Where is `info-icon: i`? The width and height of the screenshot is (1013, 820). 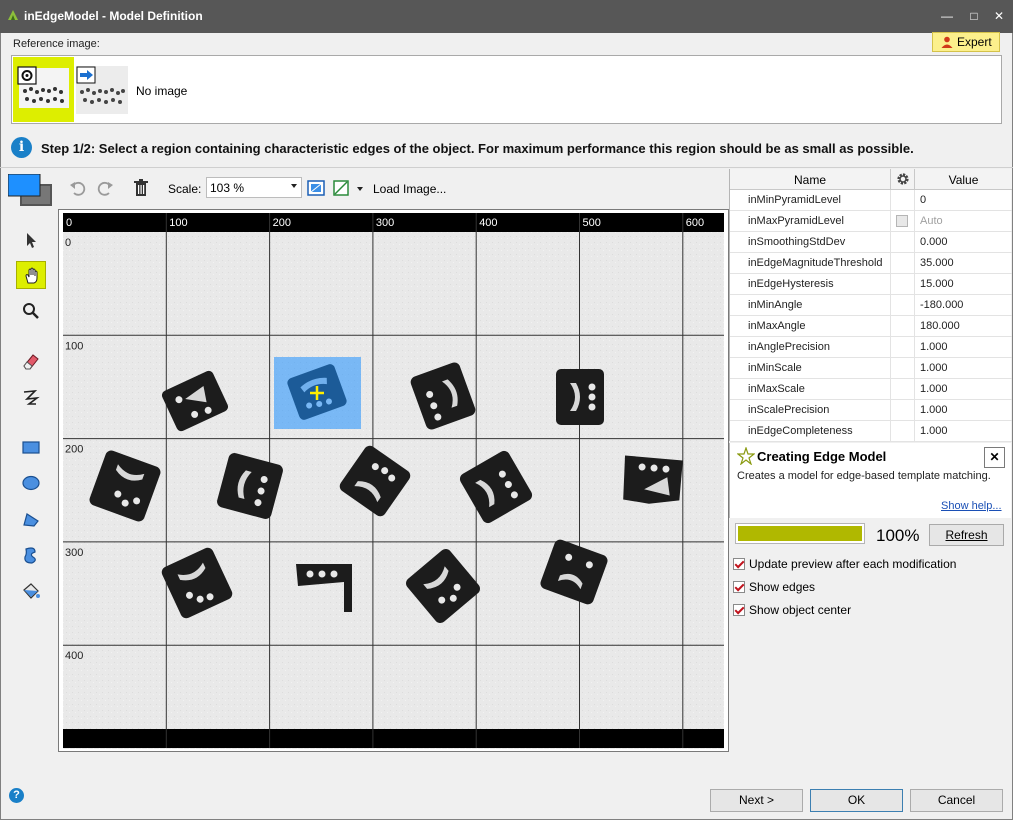 info-icon: i is located at coordinates (21, 147).